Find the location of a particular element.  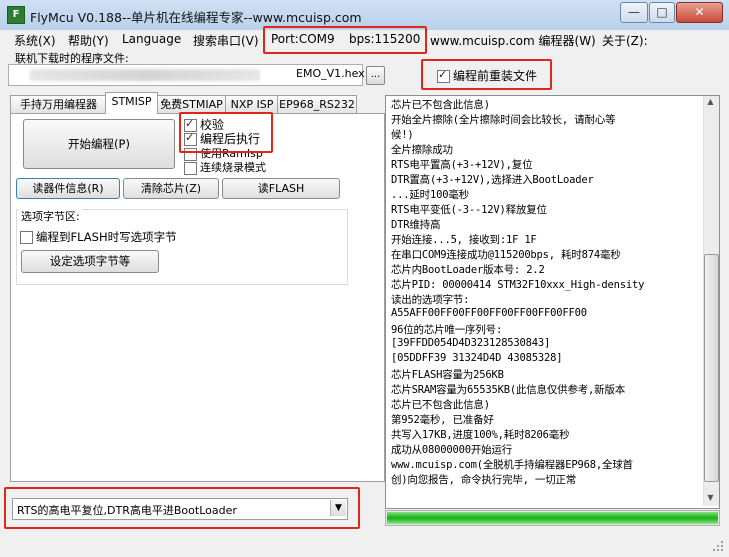

menu-programmer: www.mcuisp.com 编程器(W) is located at coordinates (513, 40).